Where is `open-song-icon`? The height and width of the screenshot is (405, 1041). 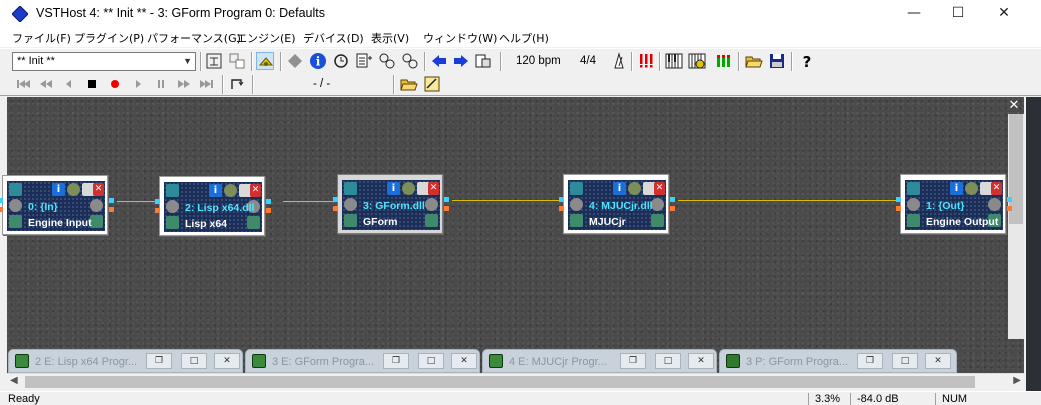
open-song-icon is located at coordinates (409, 84).